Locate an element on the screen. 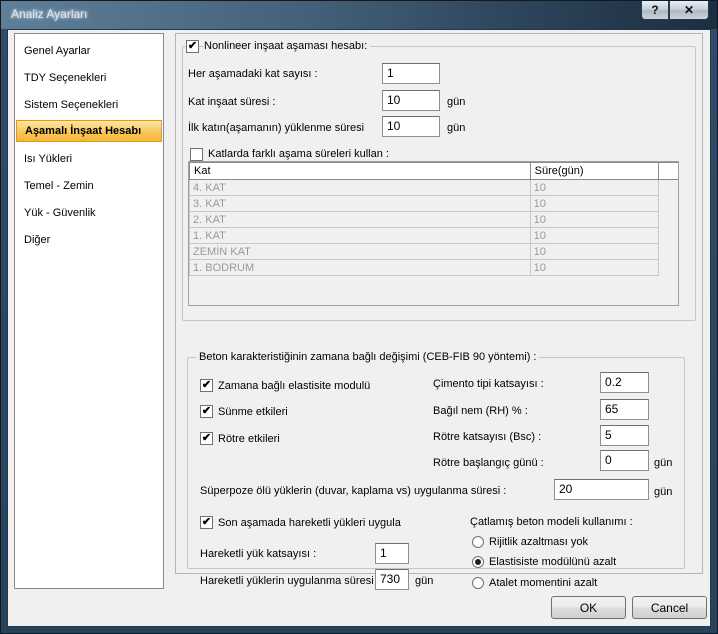 Image resolution: width=718 pixels, height=634 pixels. column-header-sure: Süre(gün) is located at coordinates (594, 171).